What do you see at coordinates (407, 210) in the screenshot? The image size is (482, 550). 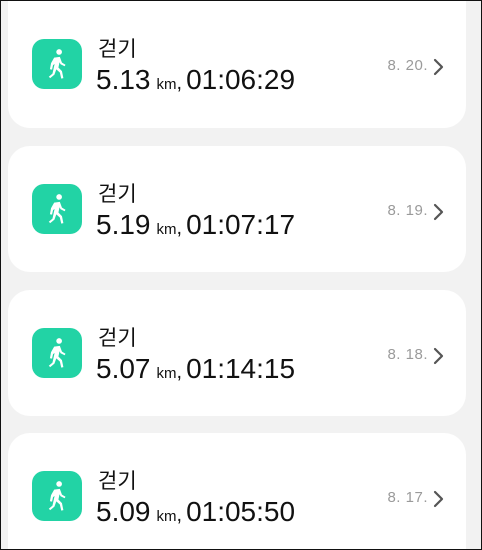 I see `activity-date: 8. 19.` at bounding box center [407, 210].